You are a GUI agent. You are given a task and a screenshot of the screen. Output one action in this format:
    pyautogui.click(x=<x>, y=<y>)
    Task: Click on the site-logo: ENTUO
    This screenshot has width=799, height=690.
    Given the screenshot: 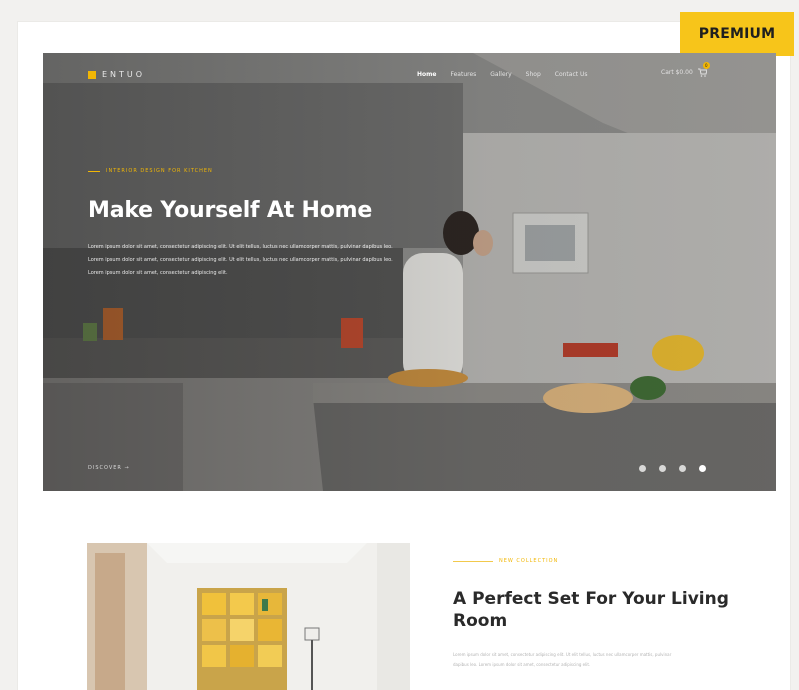 What is the action you would take?
    pyautogui.click(x=116, y=74)
    